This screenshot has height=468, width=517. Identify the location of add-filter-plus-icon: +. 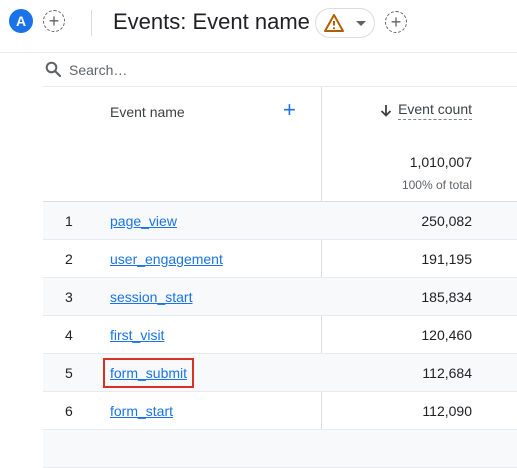
(396, 22).